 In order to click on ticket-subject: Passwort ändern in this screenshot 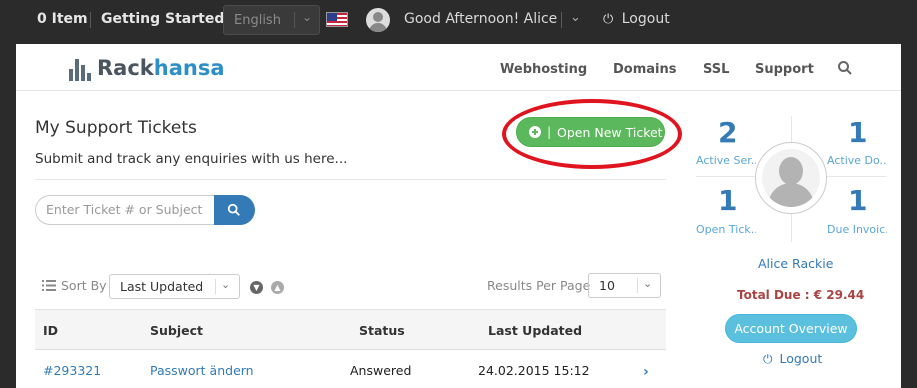, I will do `click(202, 370)`.